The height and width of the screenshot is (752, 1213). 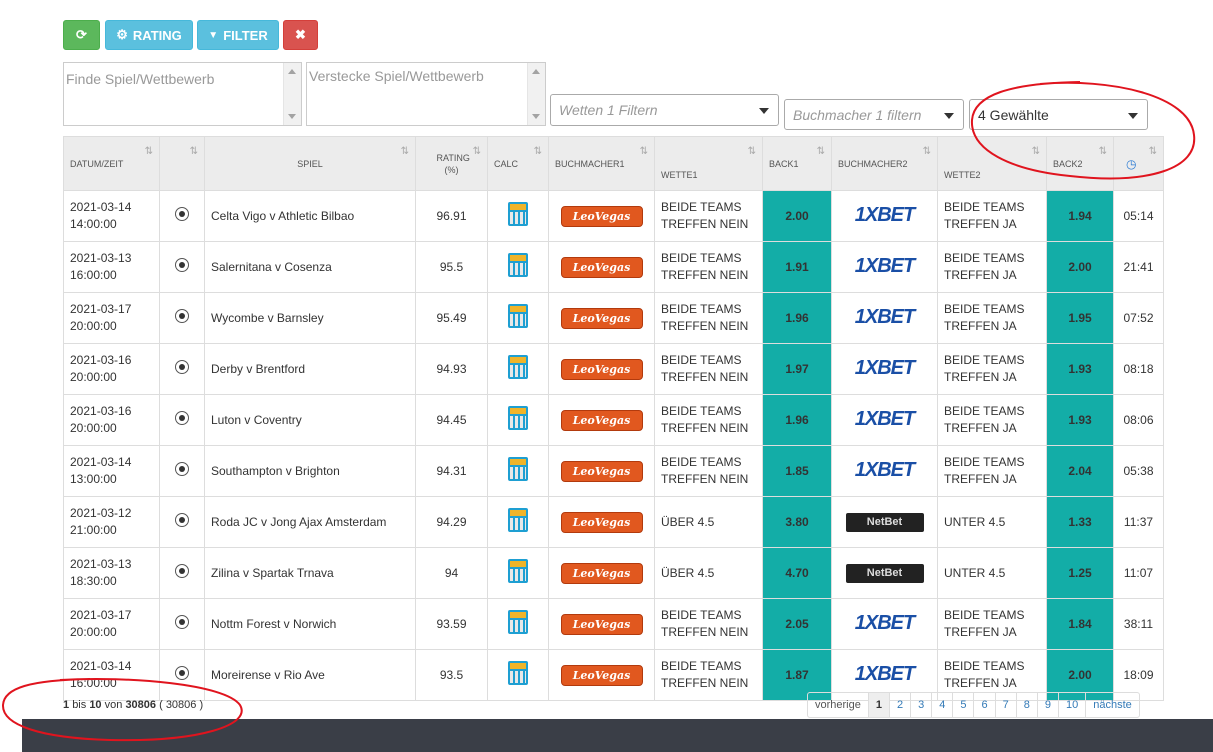 I want to click on header-wette1: WETTE1 ⇅, so click(x=708, y=163).